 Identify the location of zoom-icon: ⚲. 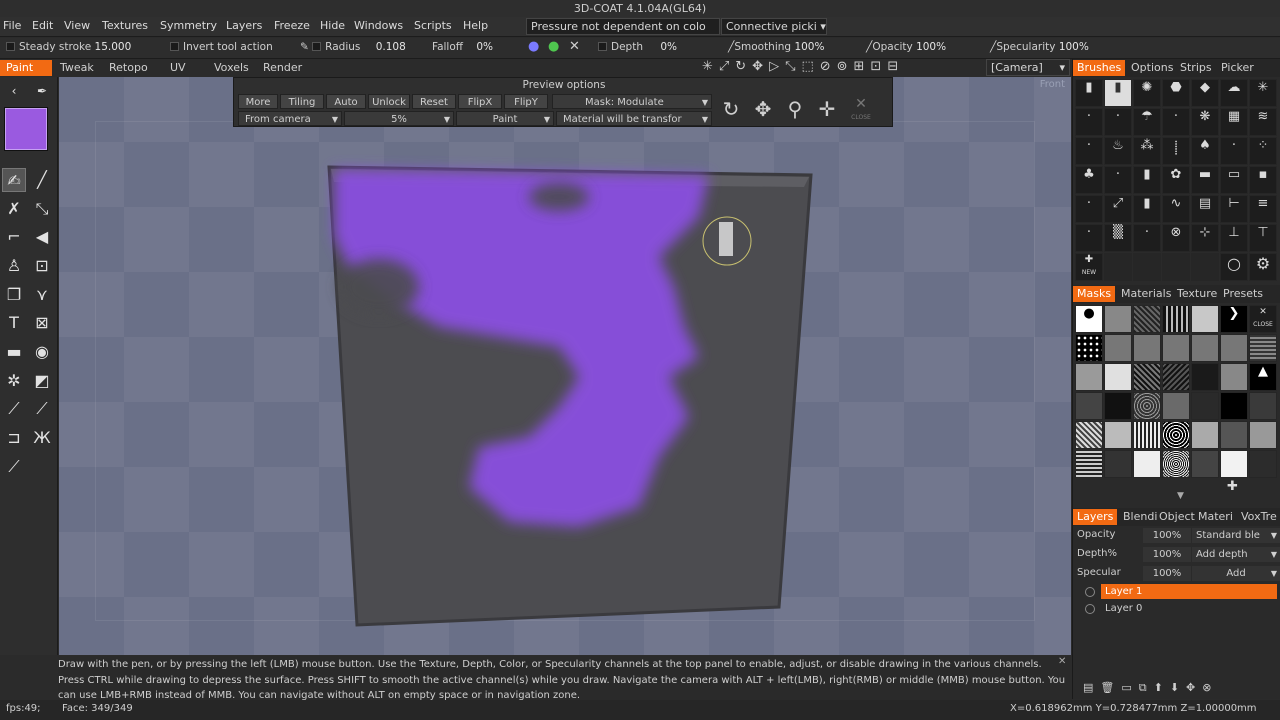
(795, 109).